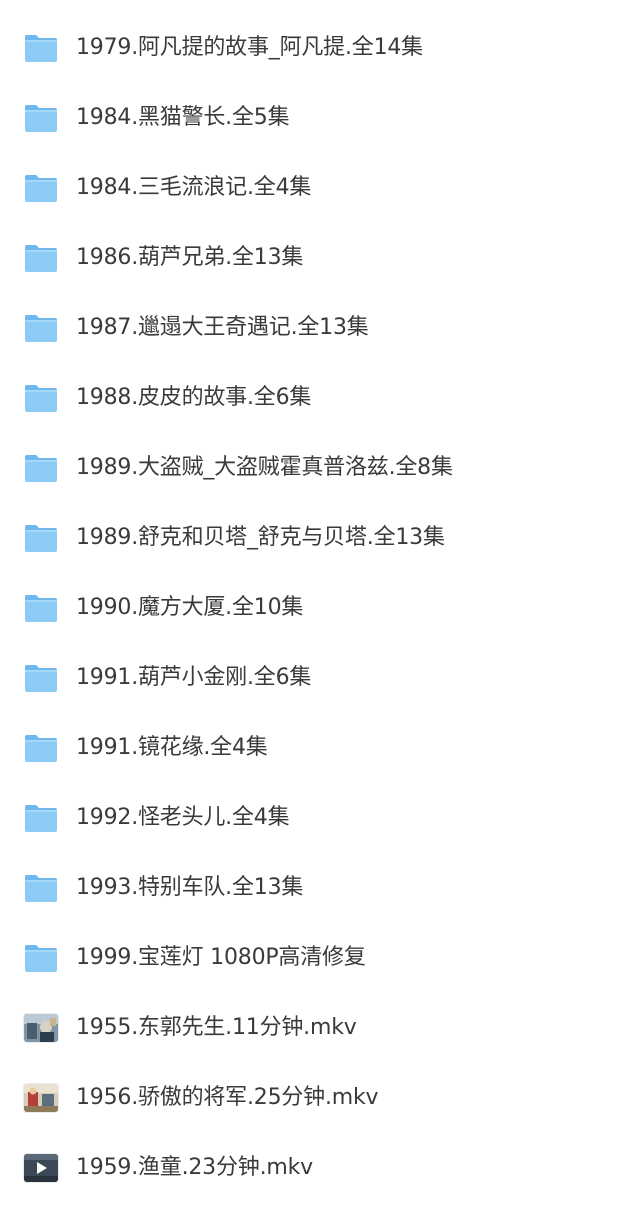 The image size is (620, 1212). Describe the element at coordinates (194, 677) in the screenshot. I see `item-name: 1991.葫芦小金刚.全6集` at that location.